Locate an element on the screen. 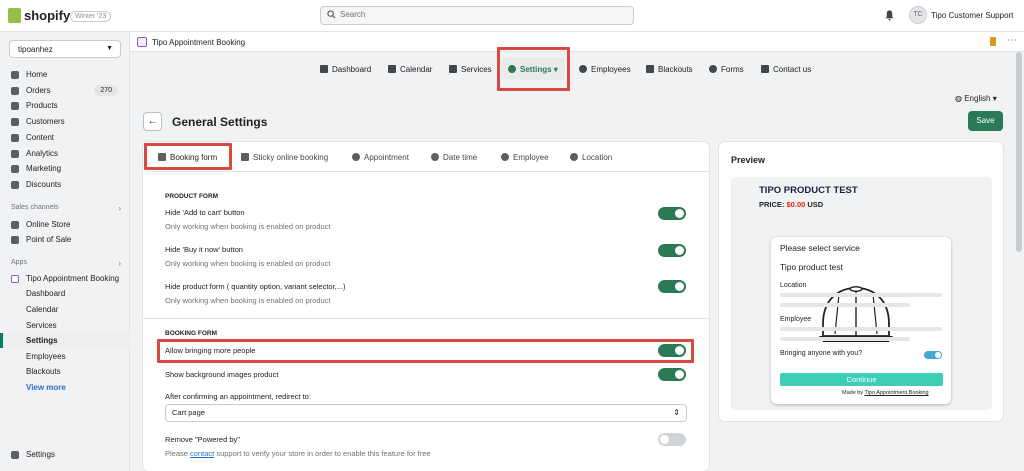  sidebar-item-settings: Settings is located at coordinates (65, 454).